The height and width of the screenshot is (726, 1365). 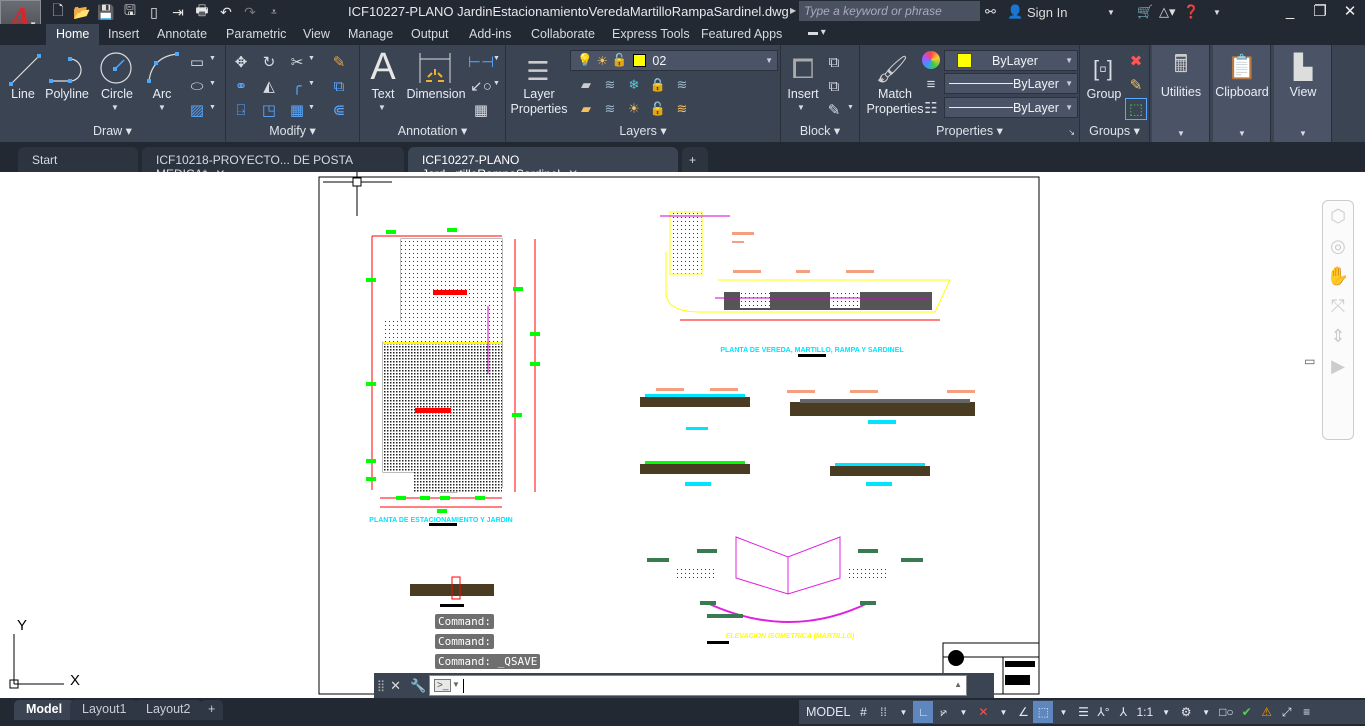 I want to click on layer-on-all-icon: ▰, so click(x=586, y=109).